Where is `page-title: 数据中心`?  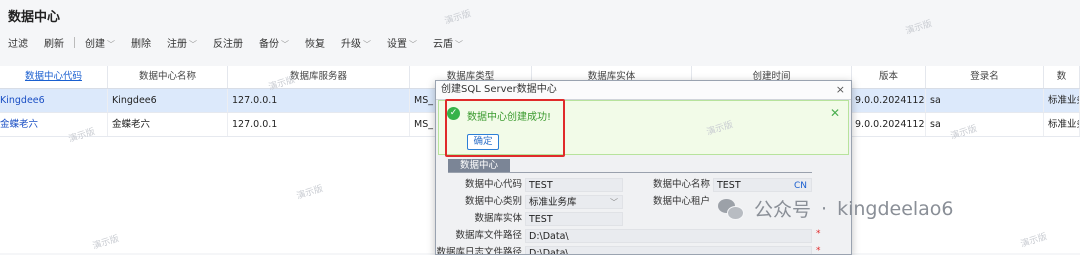
page-title: 数据中心 is located at coordinates (34, 17).